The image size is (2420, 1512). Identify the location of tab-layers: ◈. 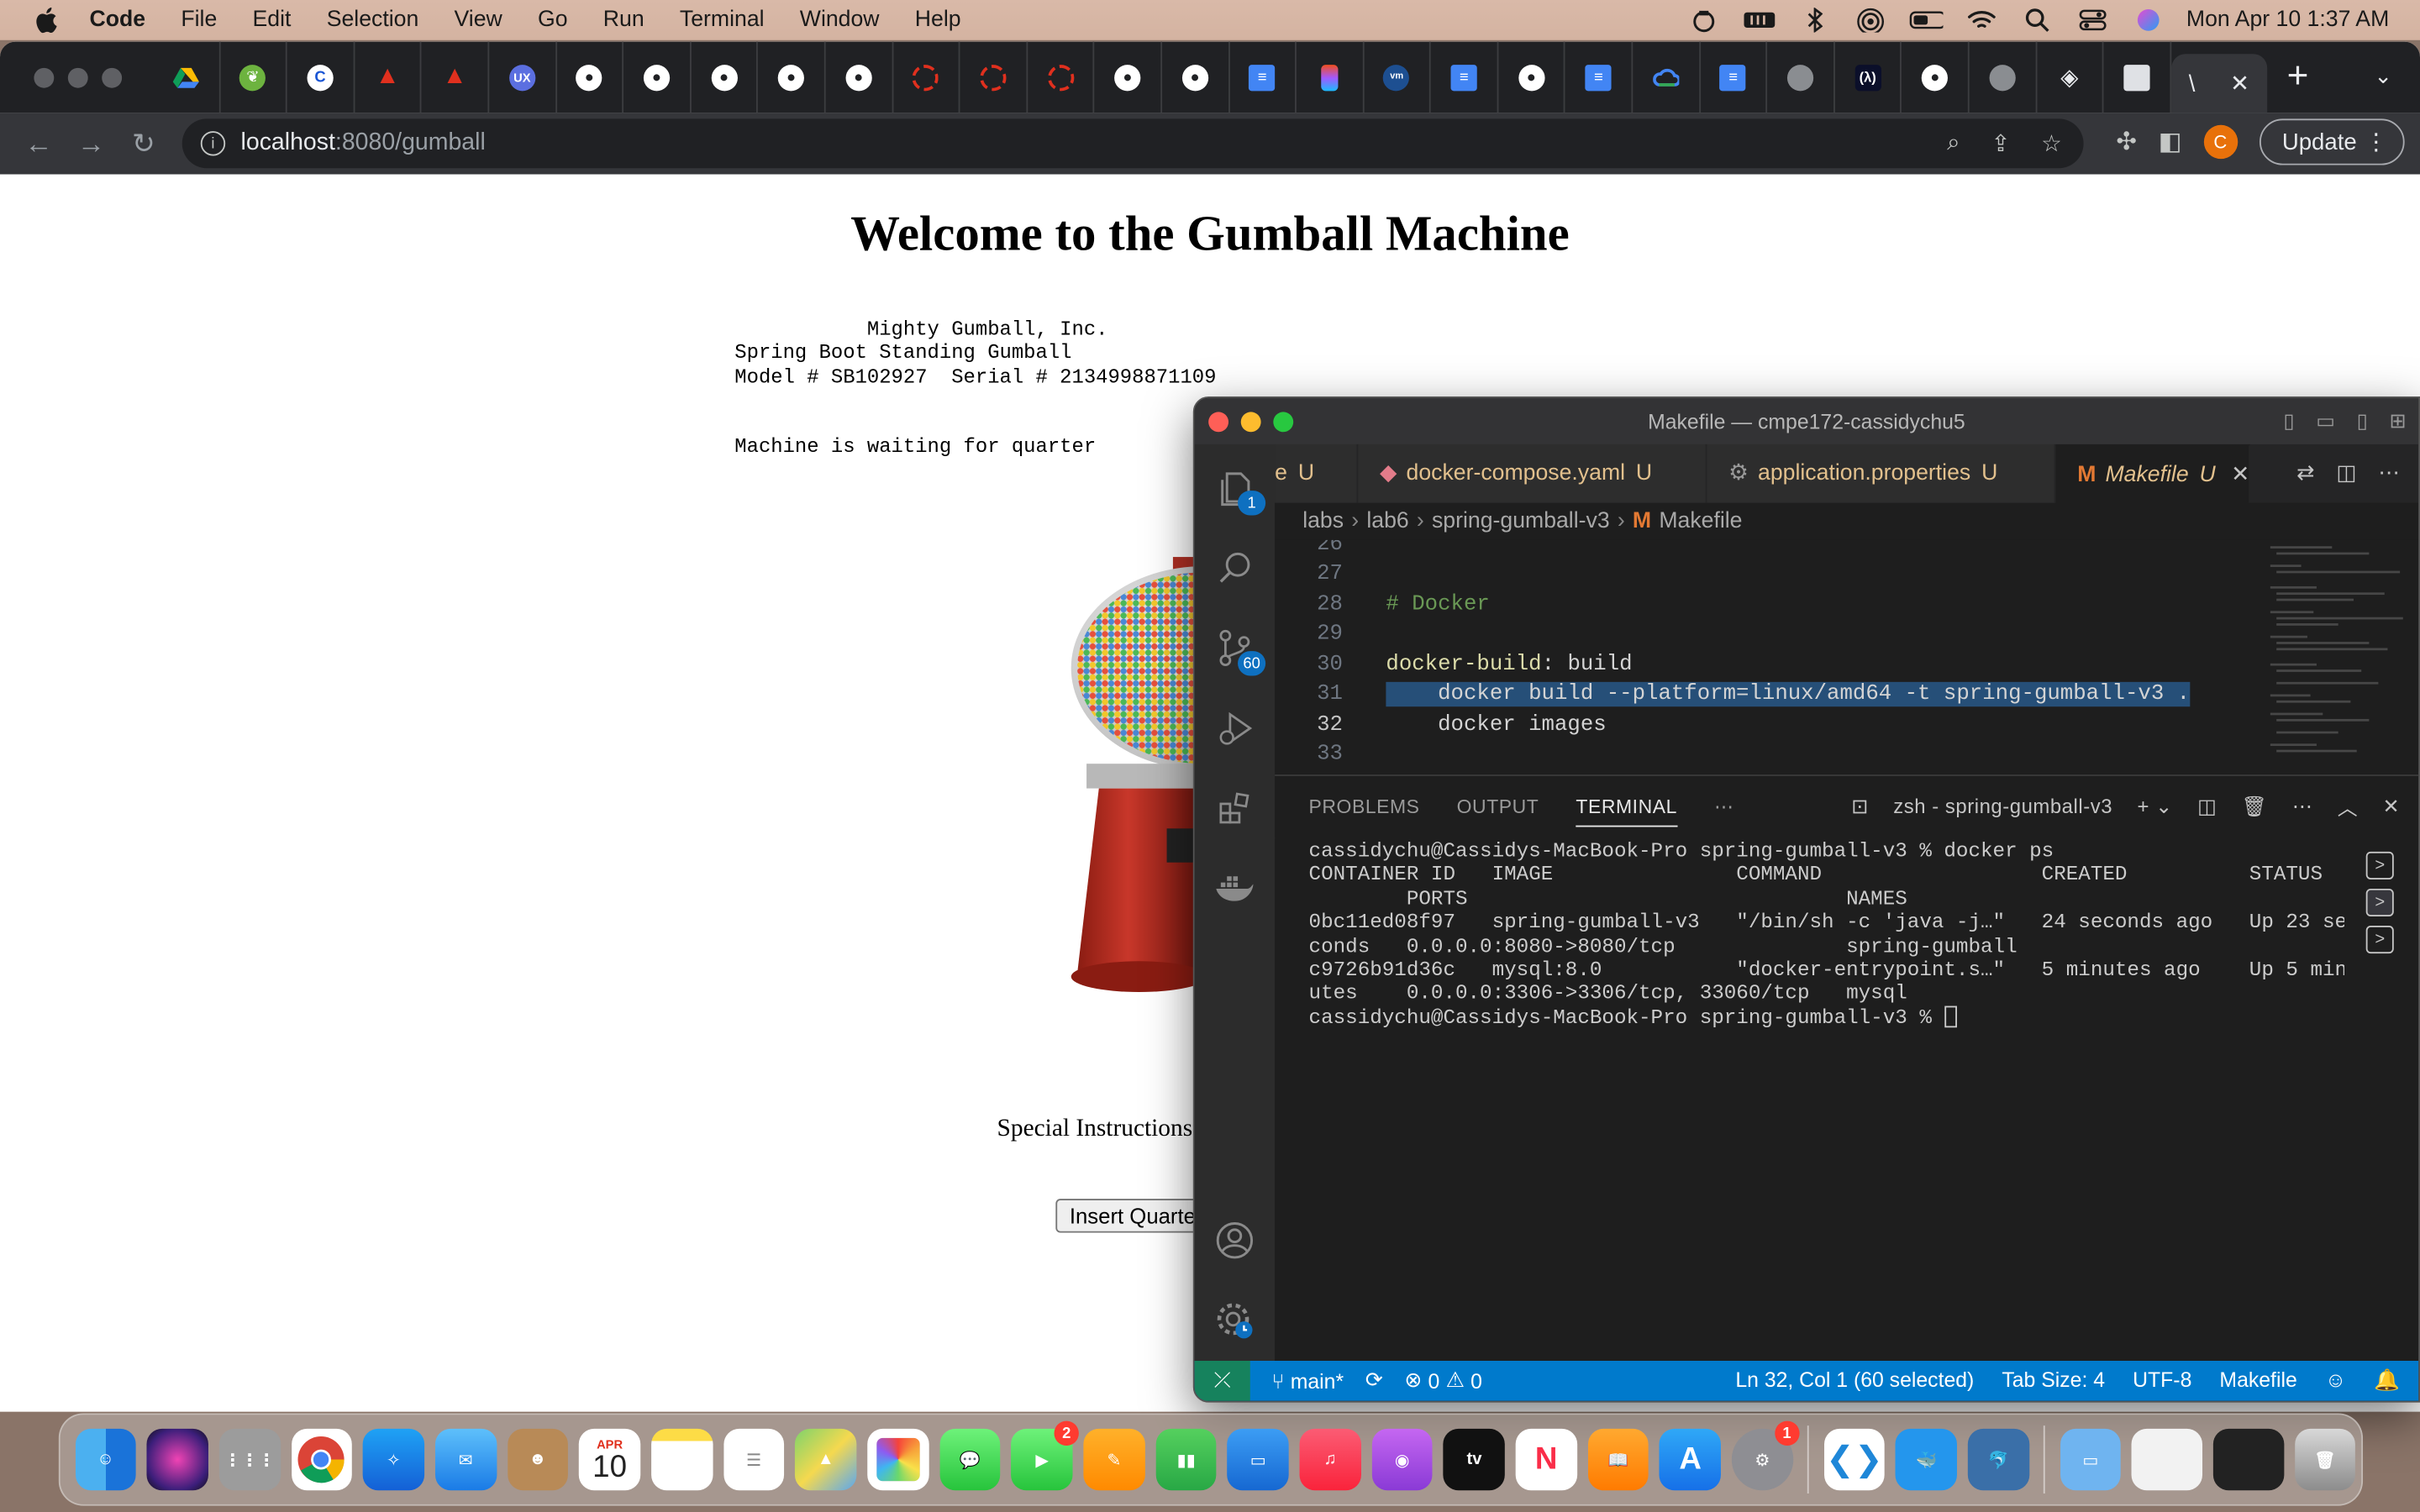
(2070, 77).